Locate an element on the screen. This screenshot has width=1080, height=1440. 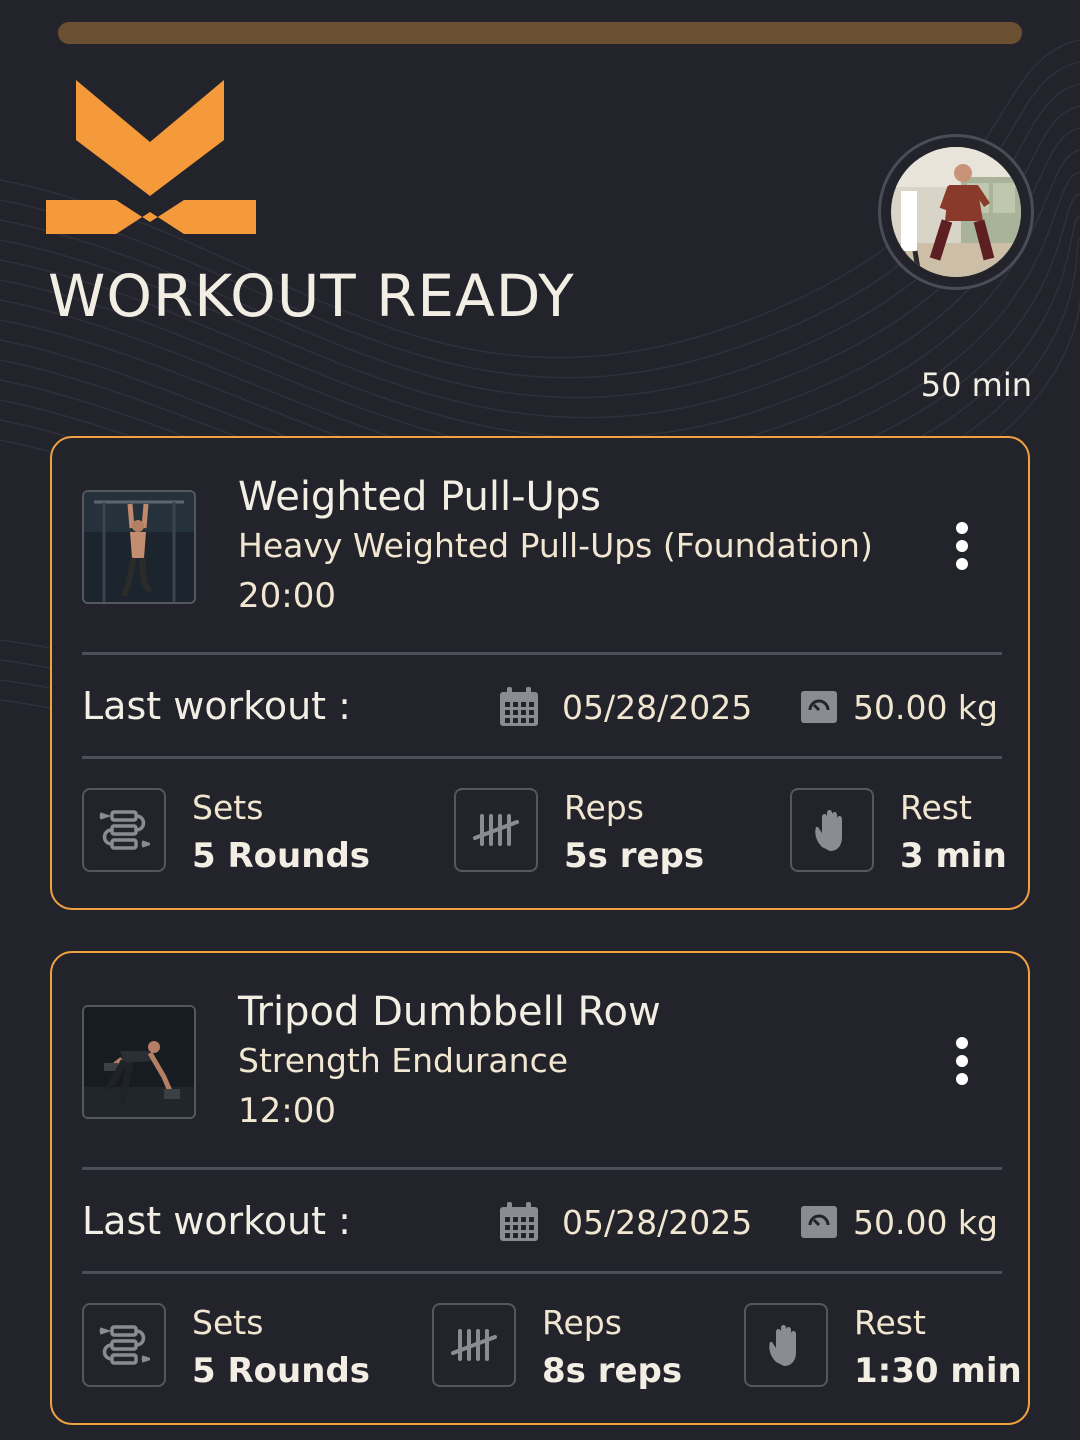
x-brand-logo-icon is located at coordinates (151, 157).